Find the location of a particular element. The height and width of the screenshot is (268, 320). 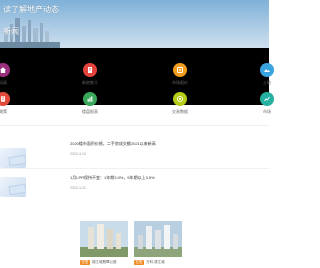

news-title: 2020楼市面积价格，二手房成交额2021以来新高 is located at coordinates (113, 143).